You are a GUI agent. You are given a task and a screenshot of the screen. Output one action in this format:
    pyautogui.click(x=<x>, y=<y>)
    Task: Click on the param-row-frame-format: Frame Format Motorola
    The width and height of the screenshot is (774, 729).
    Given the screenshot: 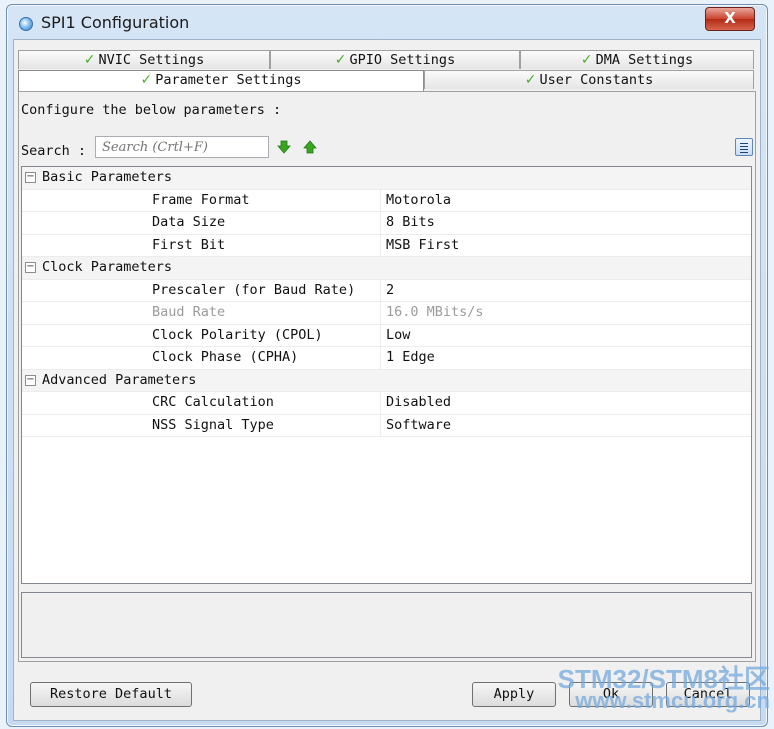 What is the action you would take?
    pyautogui.click(x=386, y=200)
    